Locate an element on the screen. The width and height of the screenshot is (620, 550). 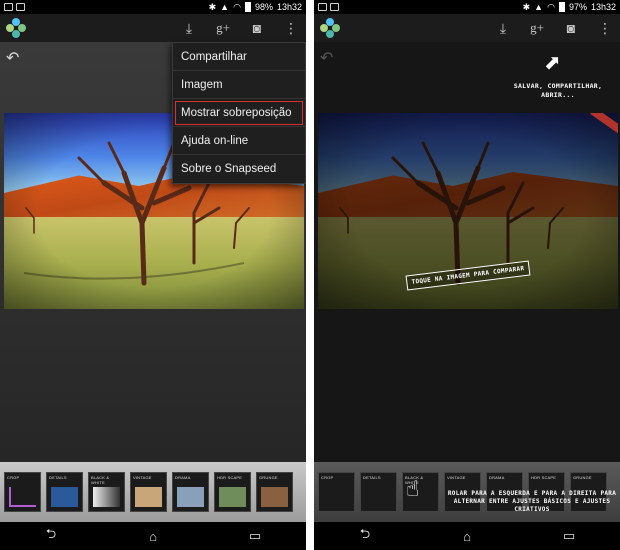
battery-percent: 98% is located at coordinates (263, 7).